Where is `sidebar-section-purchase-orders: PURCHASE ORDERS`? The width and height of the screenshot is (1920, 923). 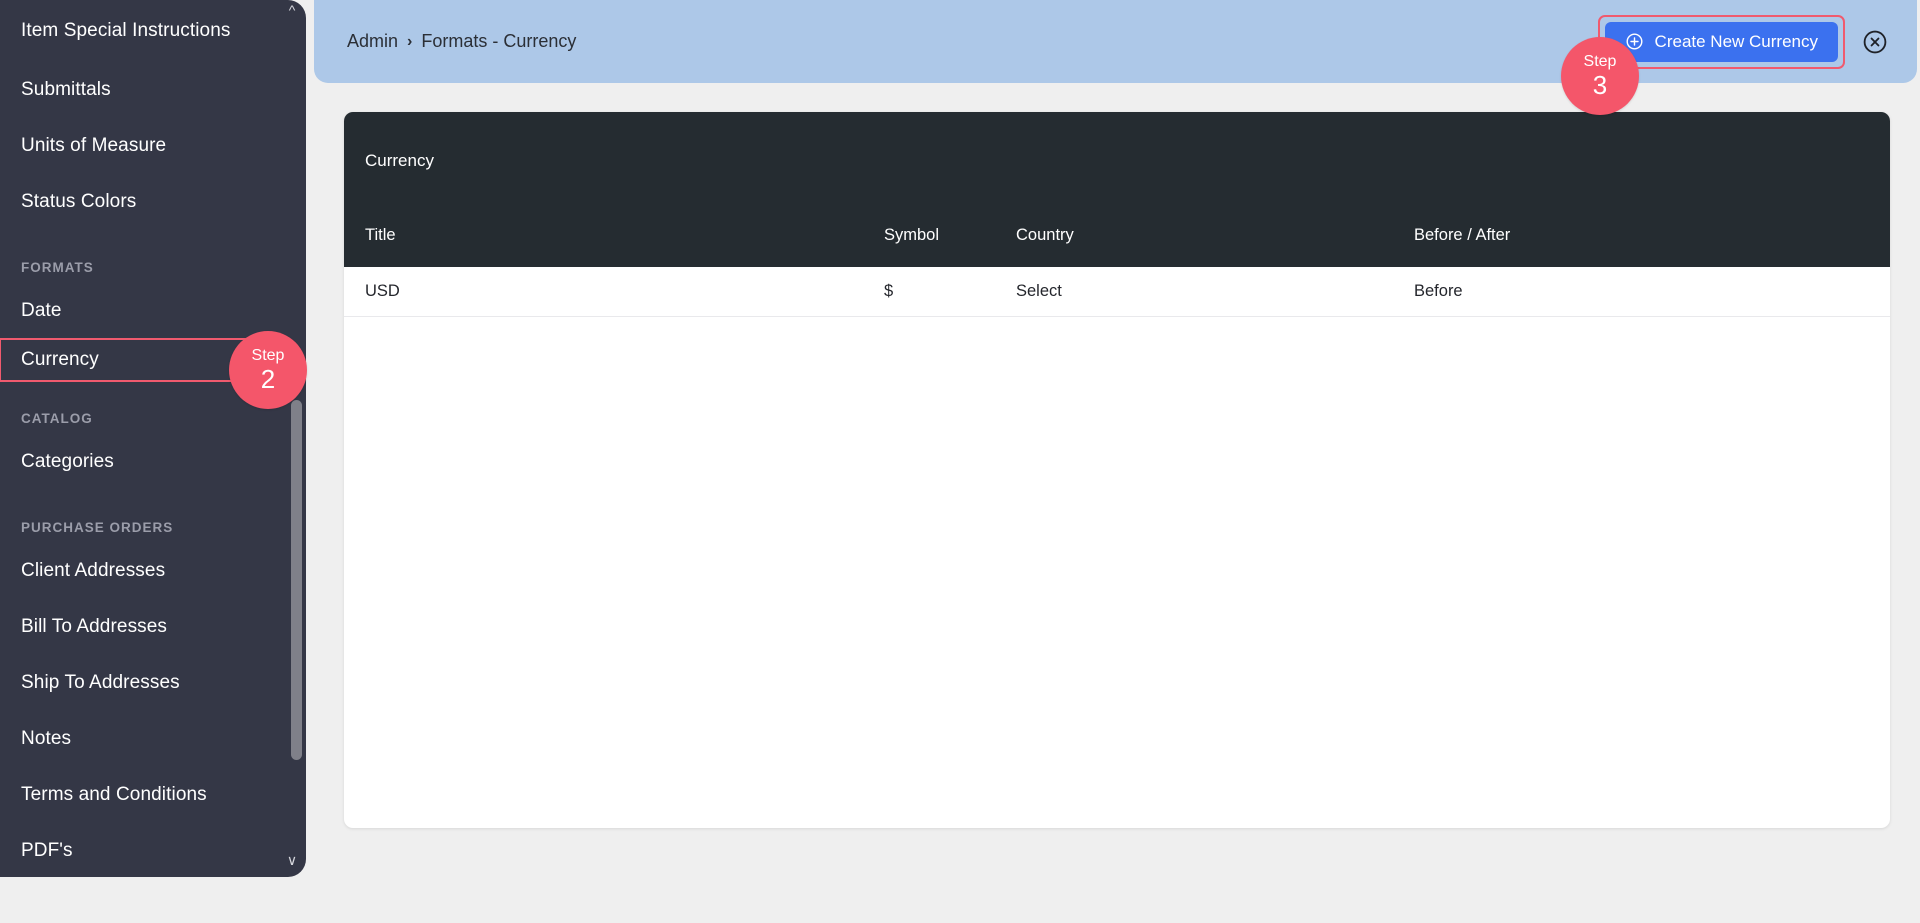 sidebar-section-purchase-orders: PURCHASE ORDERS is located at coordinates (153, 516).